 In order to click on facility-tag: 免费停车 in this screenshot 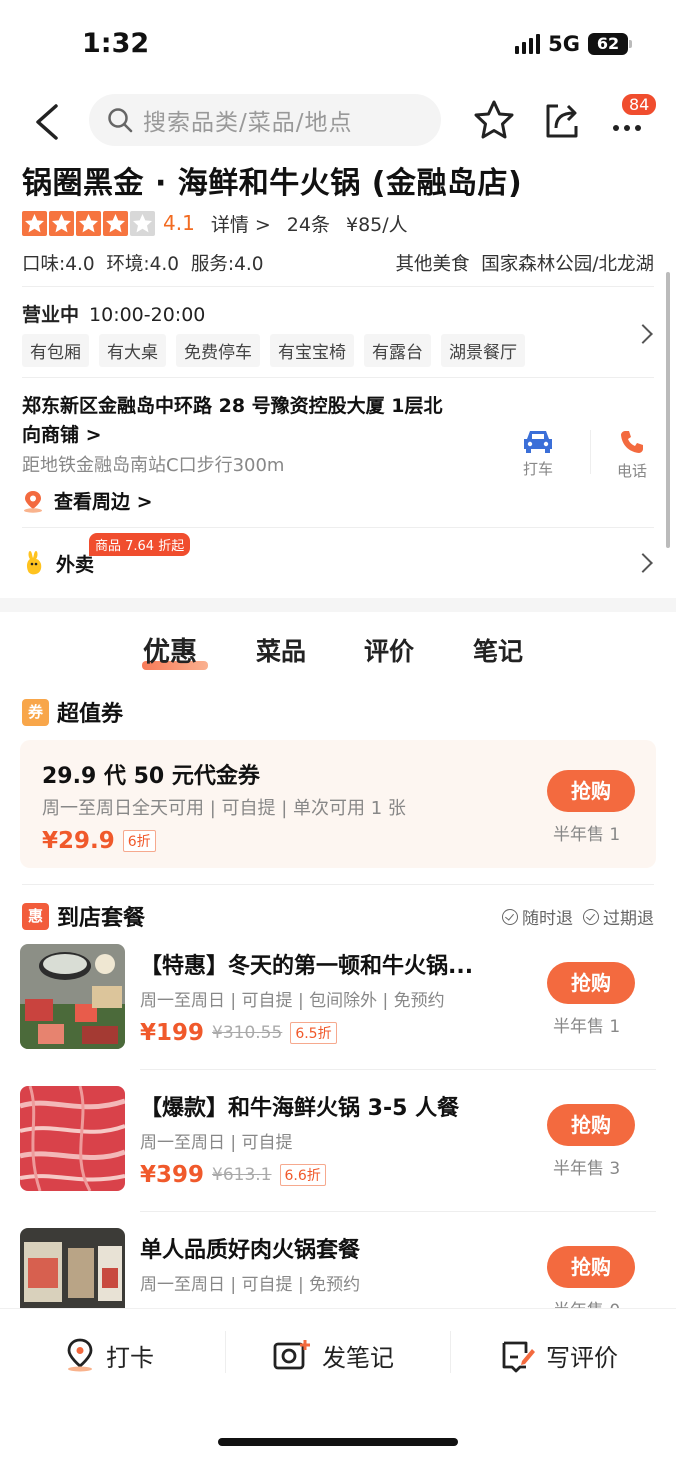, I will do `click(218, 350)`.